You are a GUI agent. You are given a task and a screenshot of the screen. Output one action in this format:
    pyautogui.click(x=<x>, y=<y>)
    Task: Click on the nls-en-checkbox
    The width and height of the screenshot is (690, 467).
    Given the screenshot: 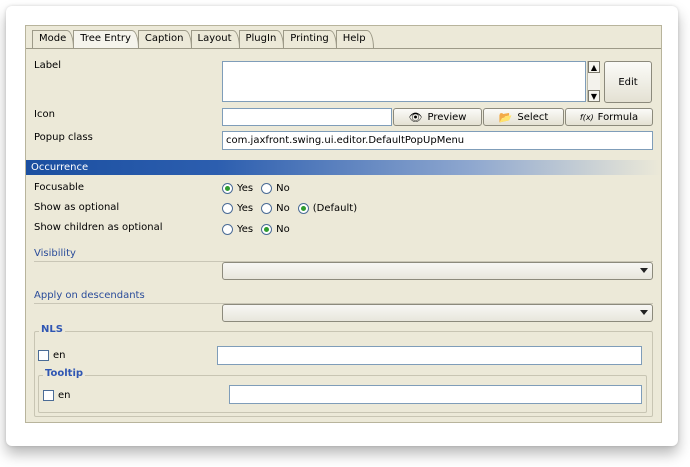 What is the action you would take?
    pyautogui.click(x=43, y=355)
    